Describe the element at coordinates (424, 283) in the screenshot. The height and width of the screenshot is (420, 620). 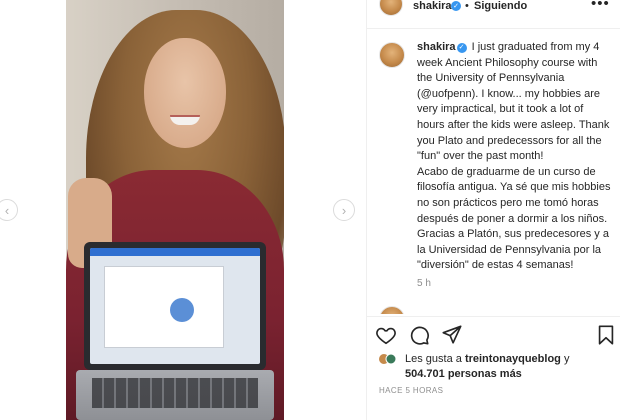
I see `caption-timestamp: 5 h` at that location.